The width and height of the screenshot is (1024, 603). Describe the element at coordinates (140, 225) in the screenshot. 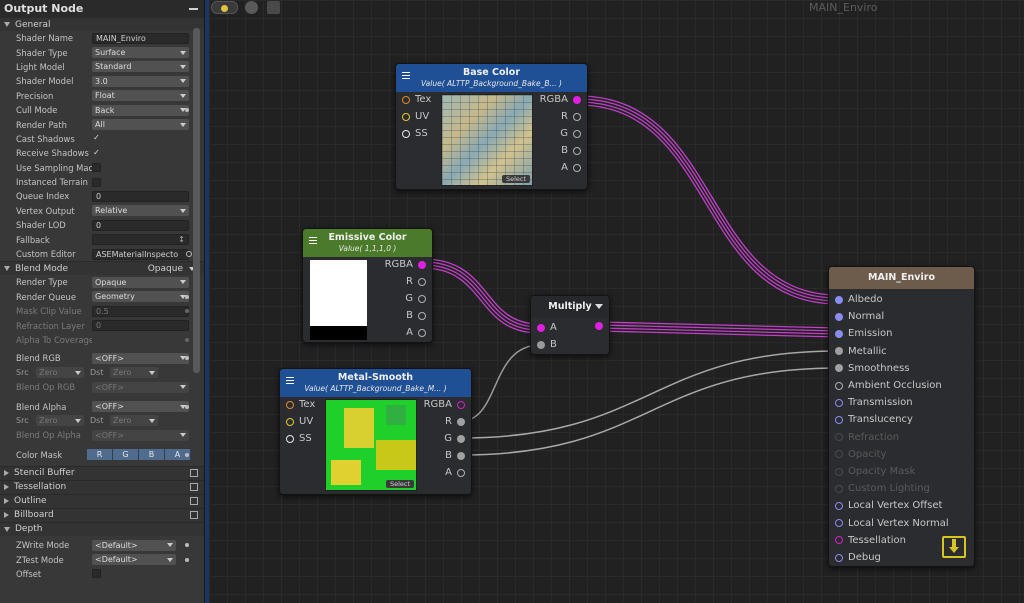

I see `shader-lod-input: 0` at that location.